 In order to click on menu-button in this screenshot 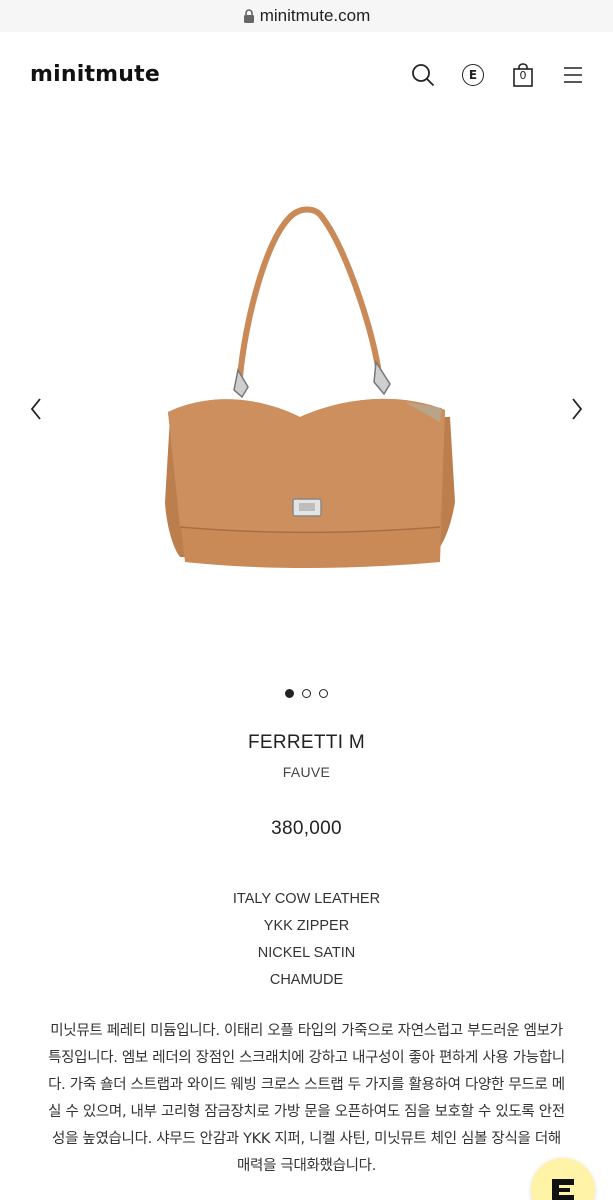, I will do `click(573, 75)`.